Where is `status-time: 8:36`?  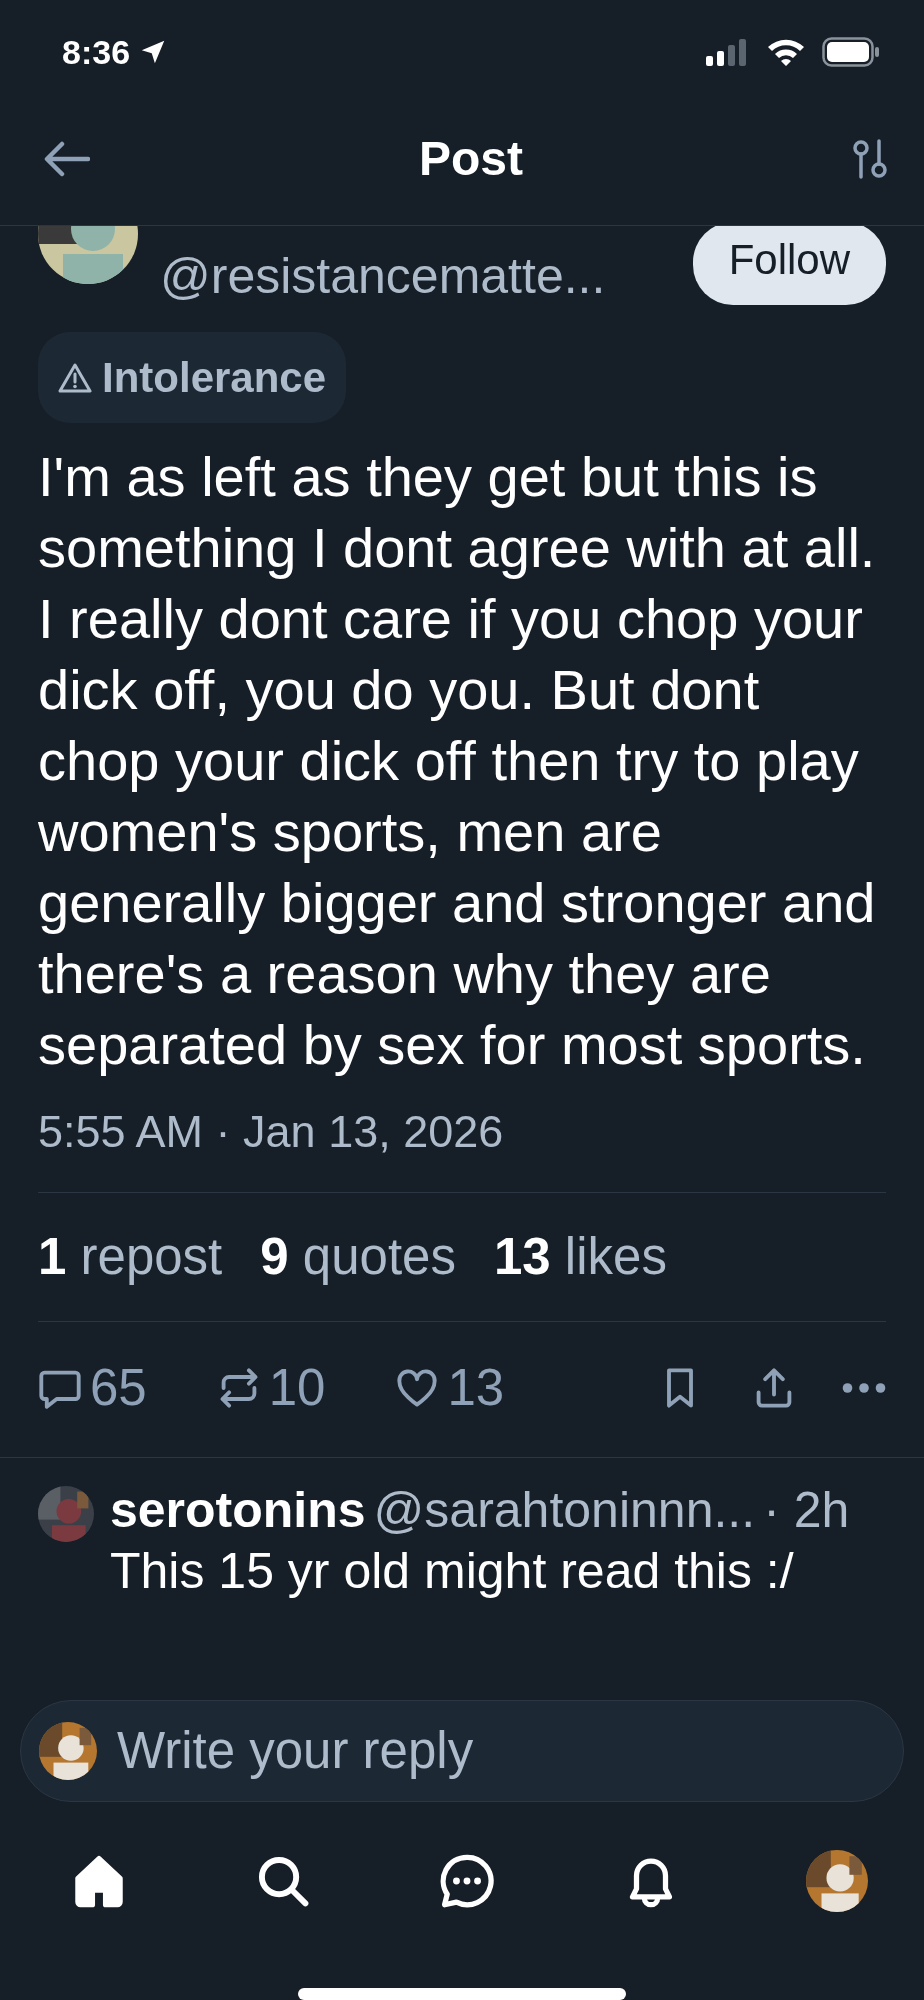
status-time: 8:36 is located at coordinates (96, 52).